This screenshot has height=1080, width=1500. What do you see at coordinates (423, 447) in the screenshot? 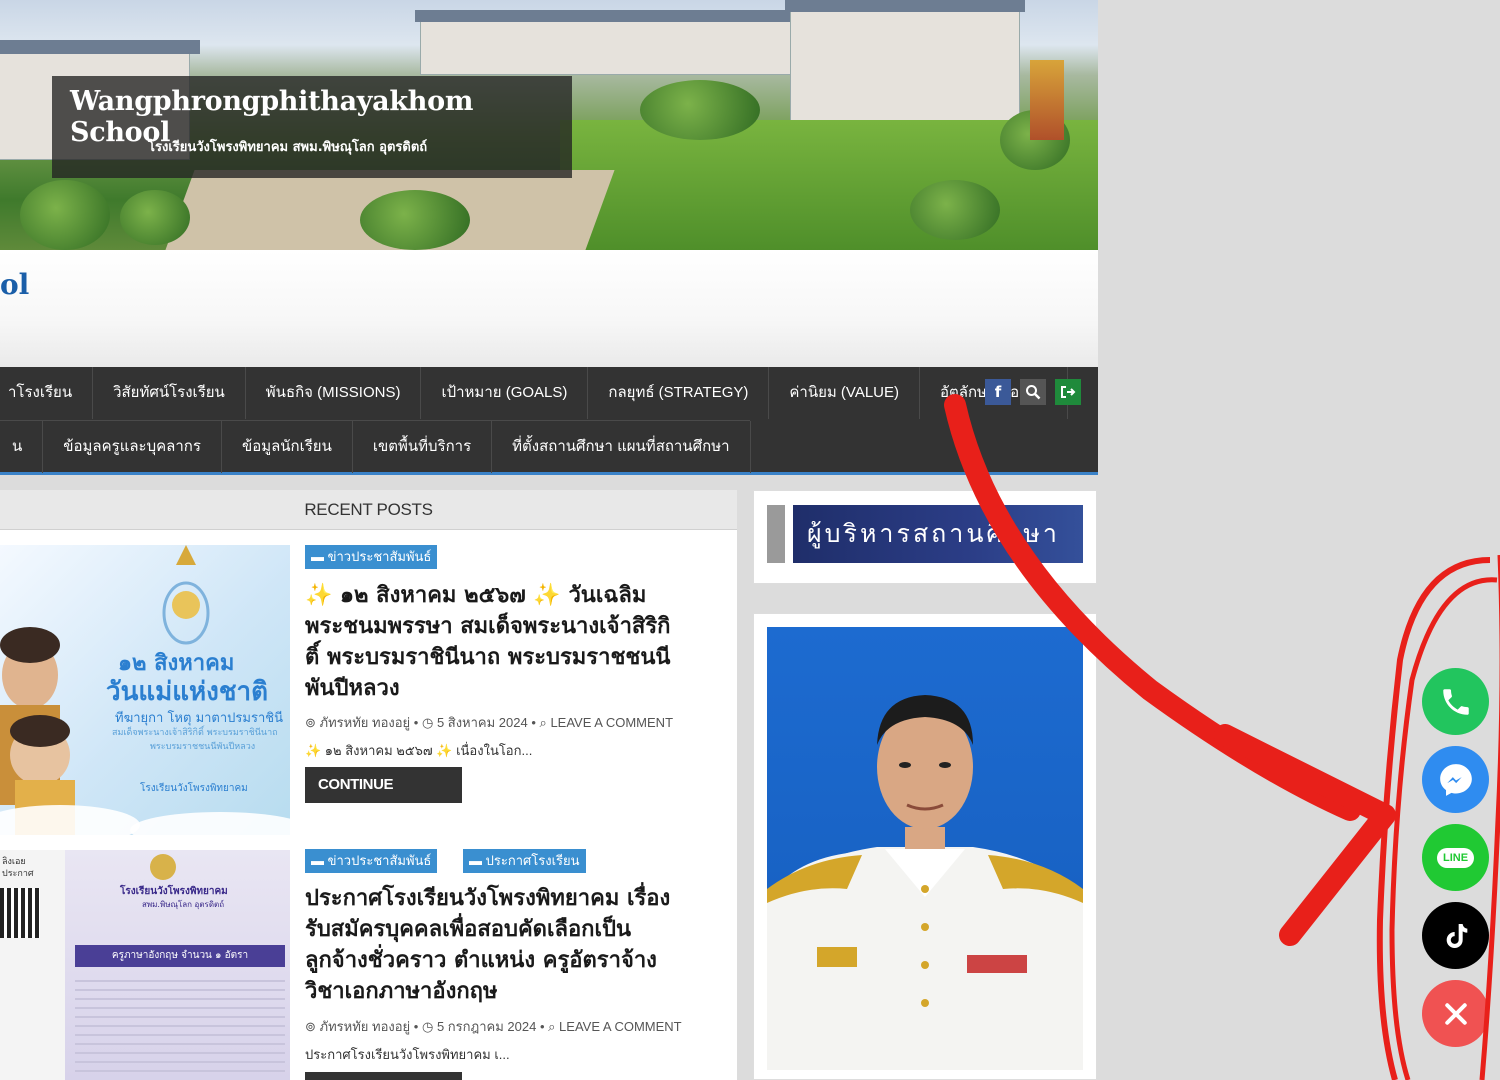
I see `nav-item: เขตพื้นที่บริการ` at bounding box center [423, 447].